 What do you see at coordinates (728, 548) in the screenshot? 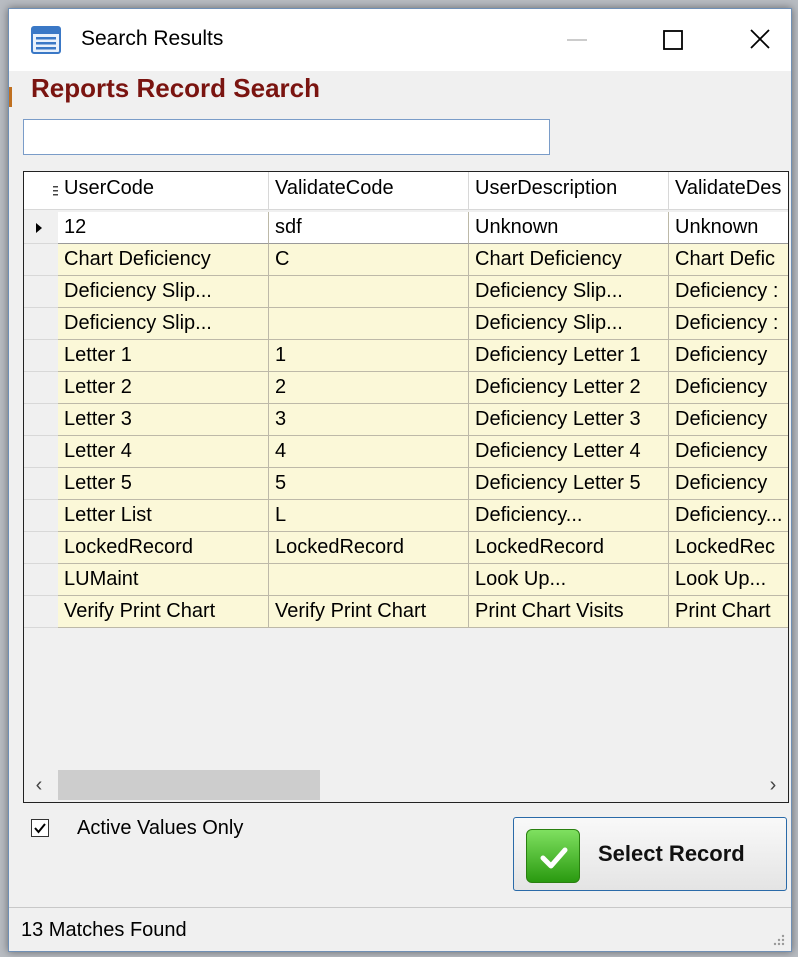
I see `table-cell: LockedRec` at bounding box center [728, 548].